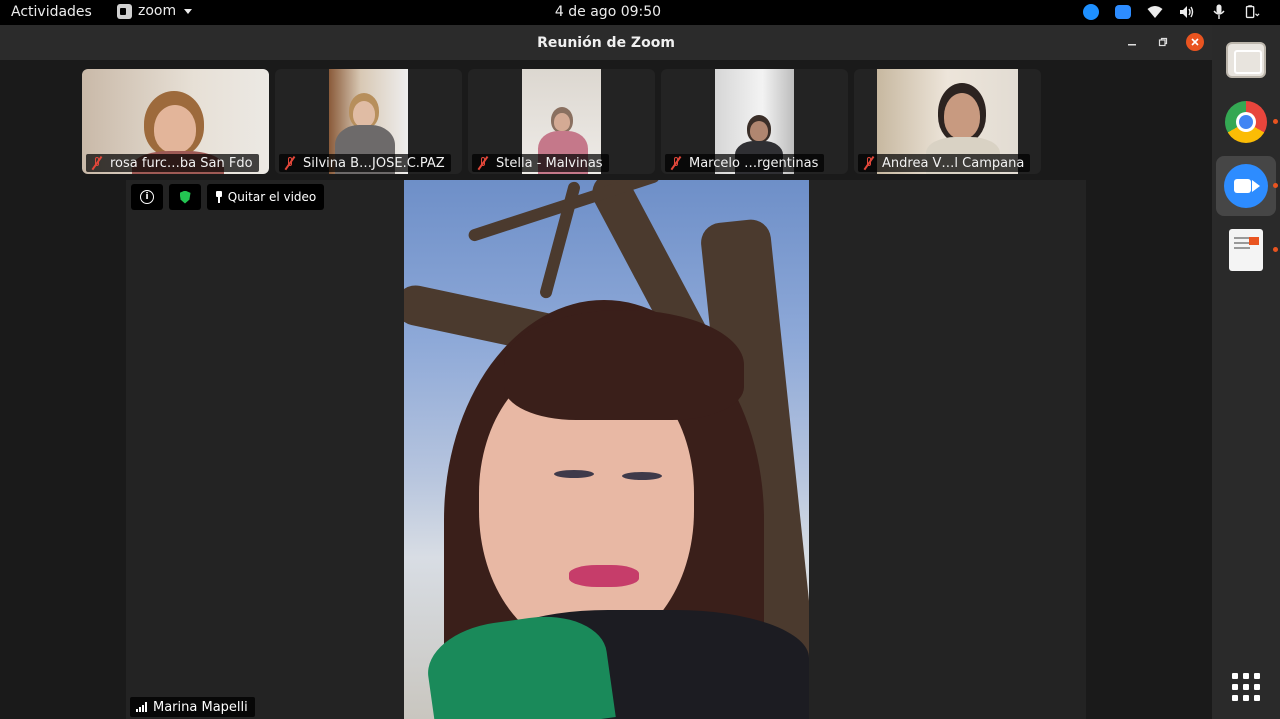  I want to click on participant-name-label: Marcelo …rgentinas, so click(745, 163).